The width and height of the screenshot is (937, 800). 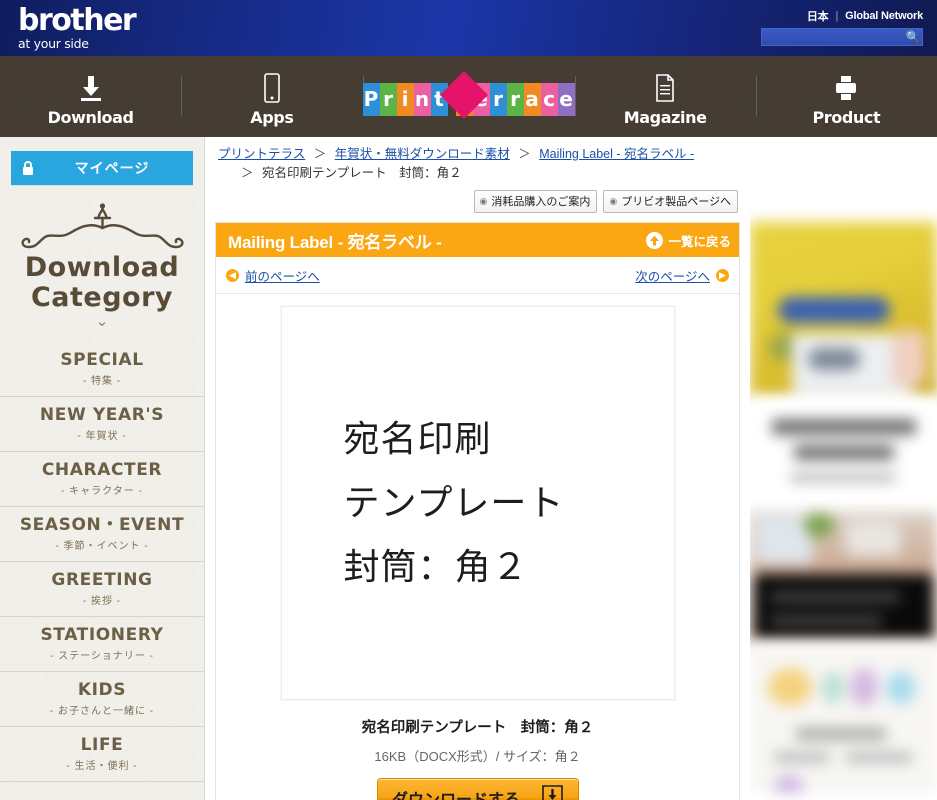 I want to click on prev-page-link: ◀ 前のページへ, so click(x=273, y=275).